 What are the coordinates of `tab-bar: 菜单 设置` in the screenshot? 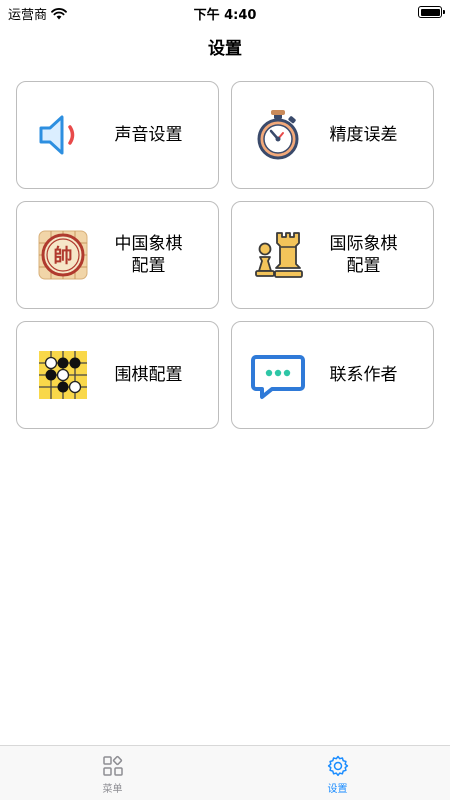 It's located at (225, 772).